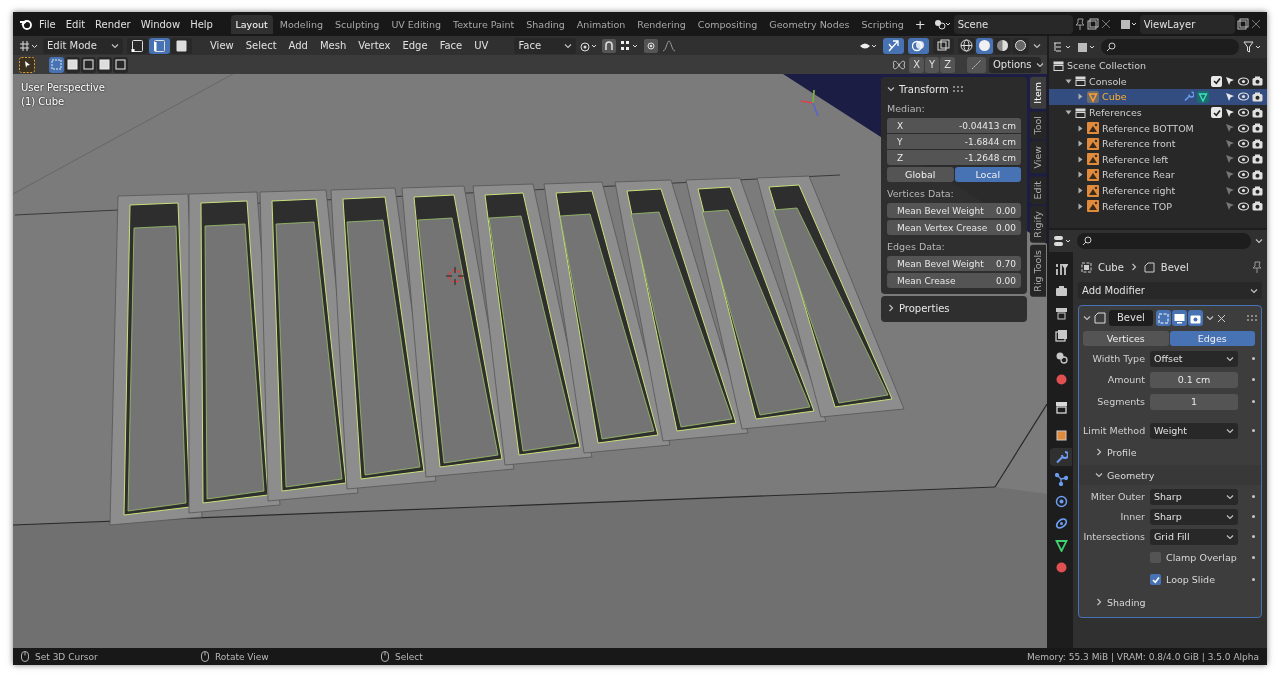 Image resolution: width=1280 pixels, height=678 pixels. I want to click on dropdown: Offset, so click(1194, 358).